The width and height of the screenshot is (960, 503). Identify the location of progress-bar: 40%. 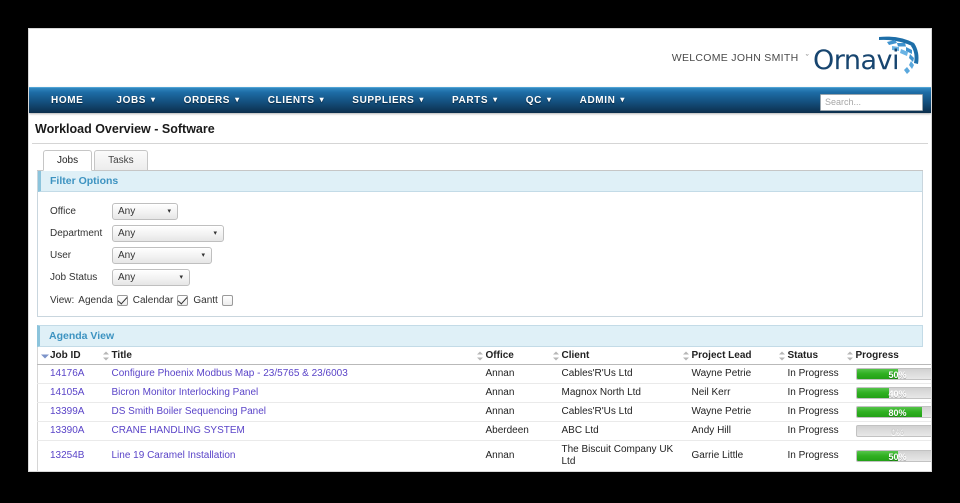
(893, 393).